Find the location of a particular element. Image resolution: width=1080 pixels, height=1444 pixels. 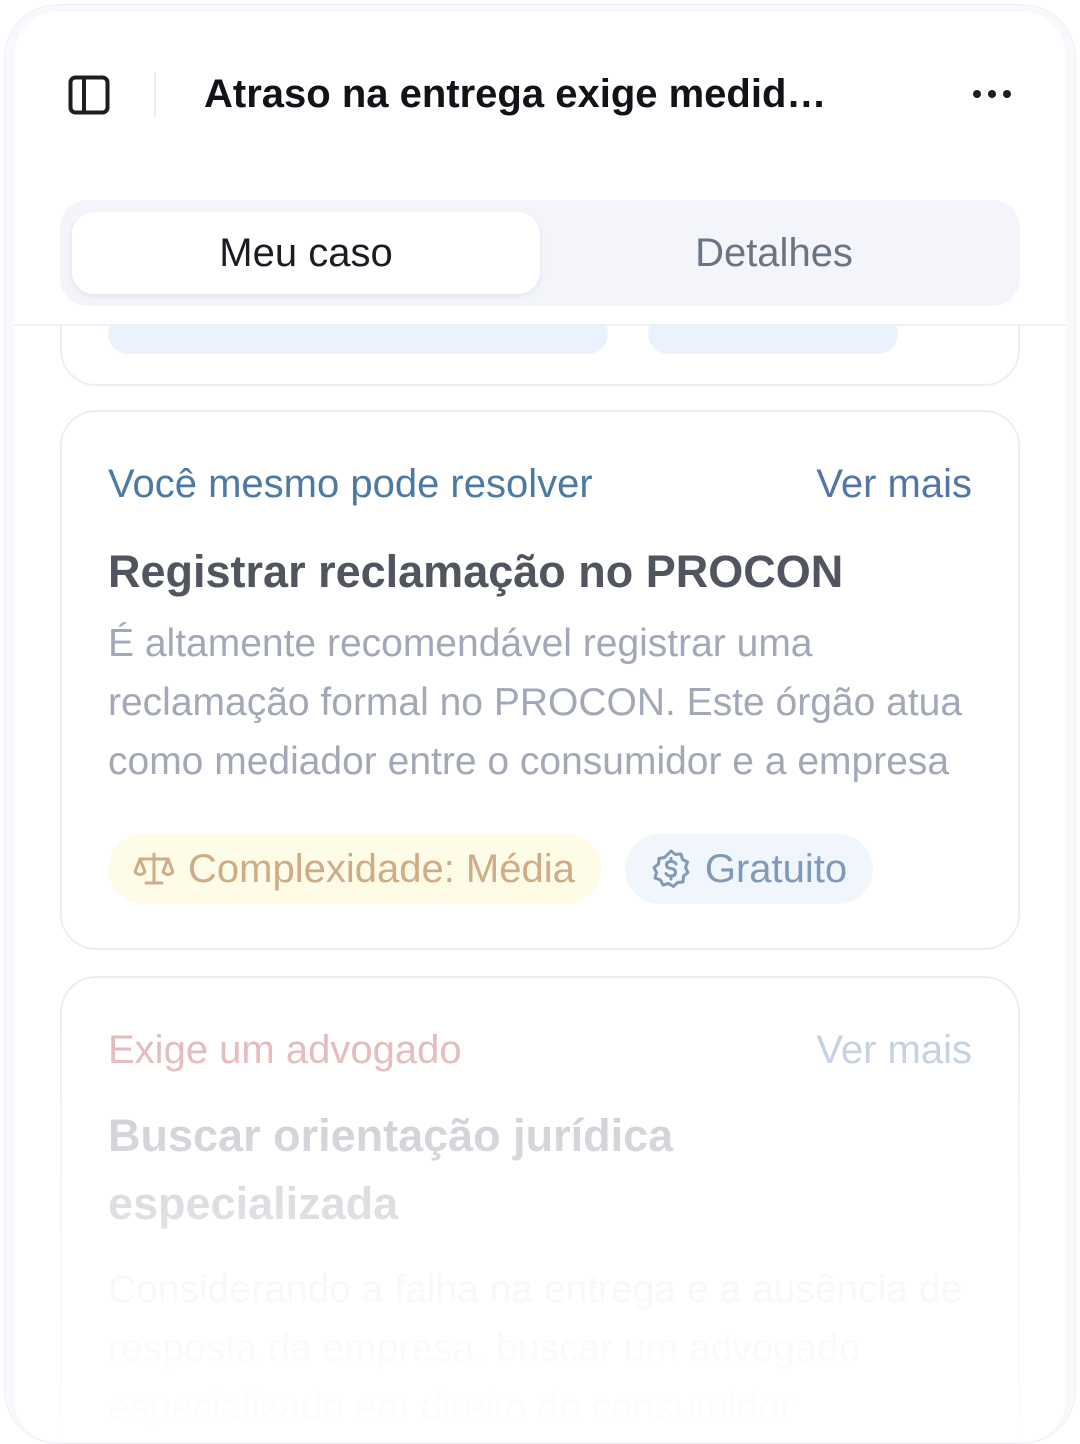

sidebar-toggle-icon is located at coordinates (89, 95).